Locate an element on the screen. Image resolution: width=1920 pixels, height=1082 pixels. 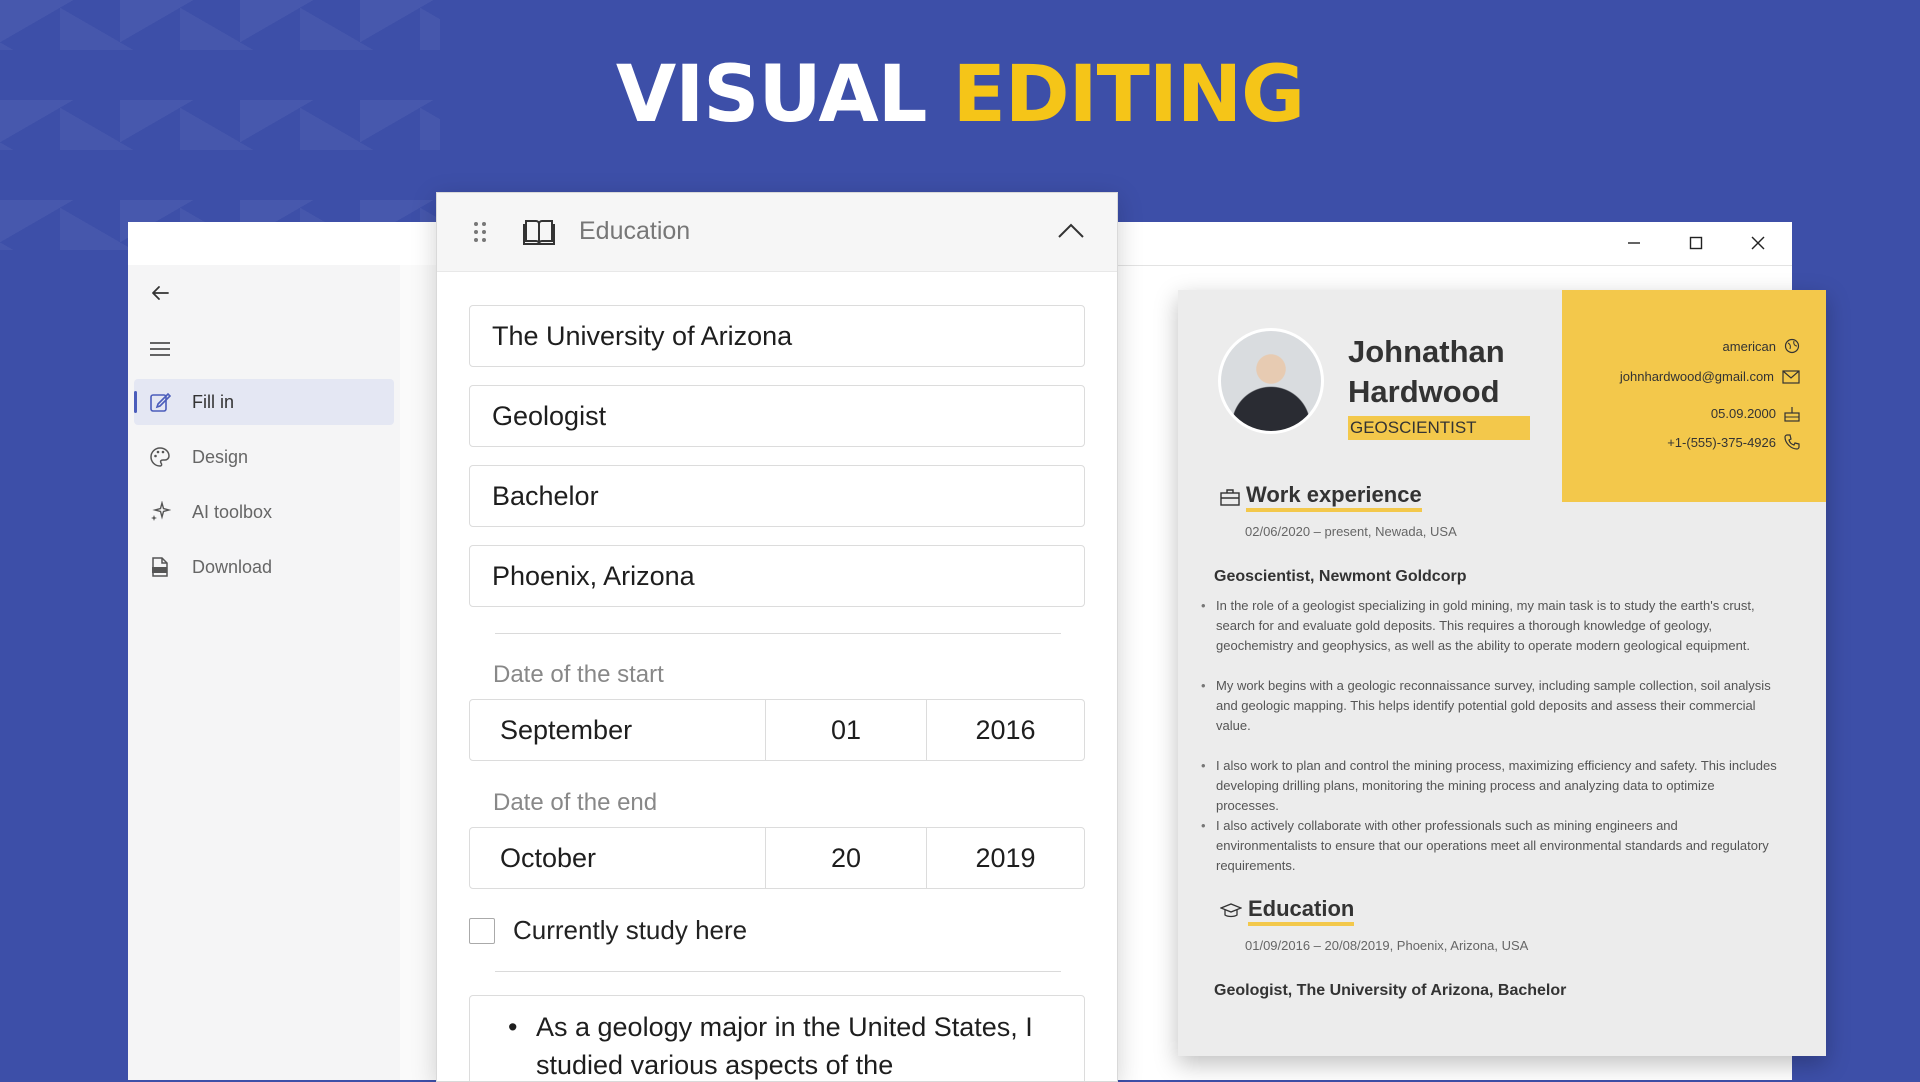
contact-birthday: 05.09.2000 is located at coordinates (1755, 413).